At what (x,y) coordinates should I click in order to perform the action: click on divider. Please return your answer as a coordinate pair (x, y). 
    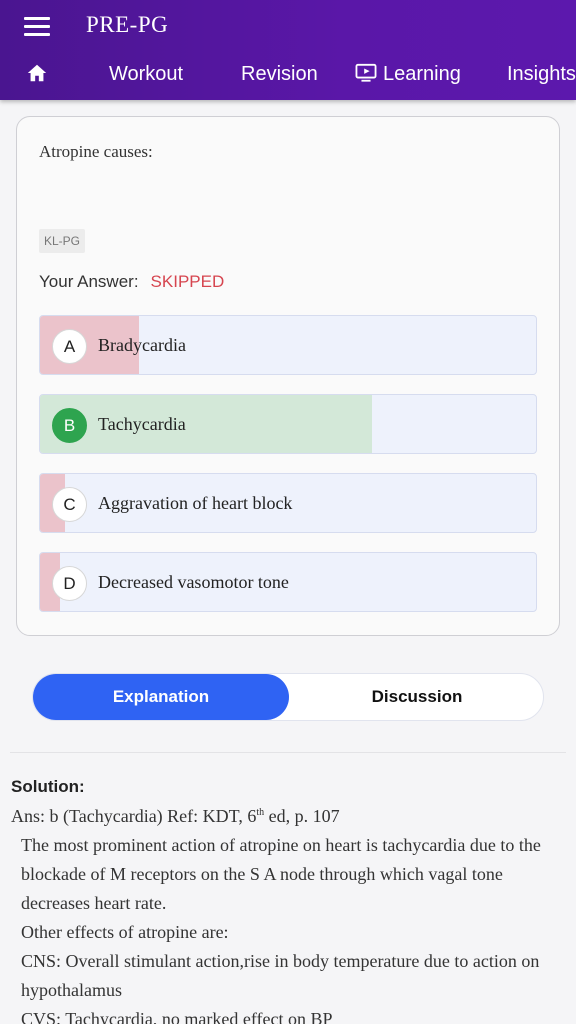
    Looking at the image, I should click on (288, 752).